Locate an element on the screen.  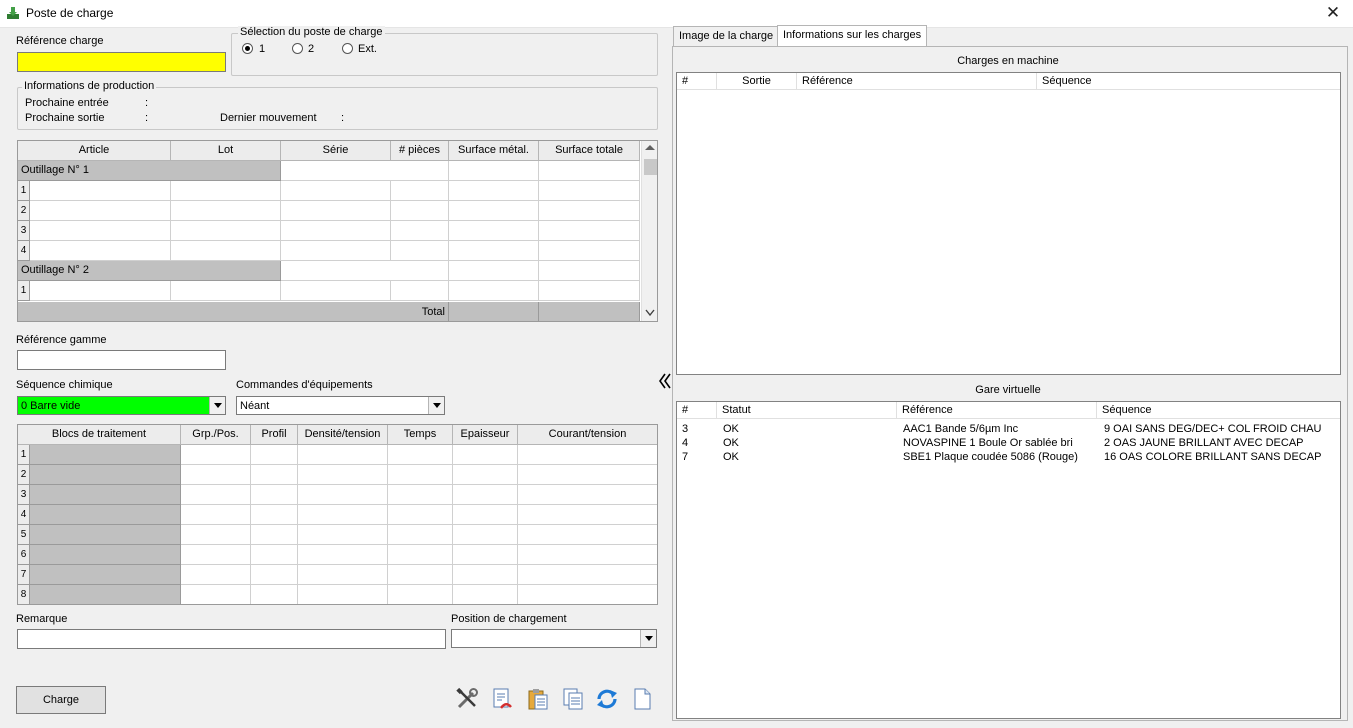
collapse-chevron-icon is located at coordinates (665, 381).